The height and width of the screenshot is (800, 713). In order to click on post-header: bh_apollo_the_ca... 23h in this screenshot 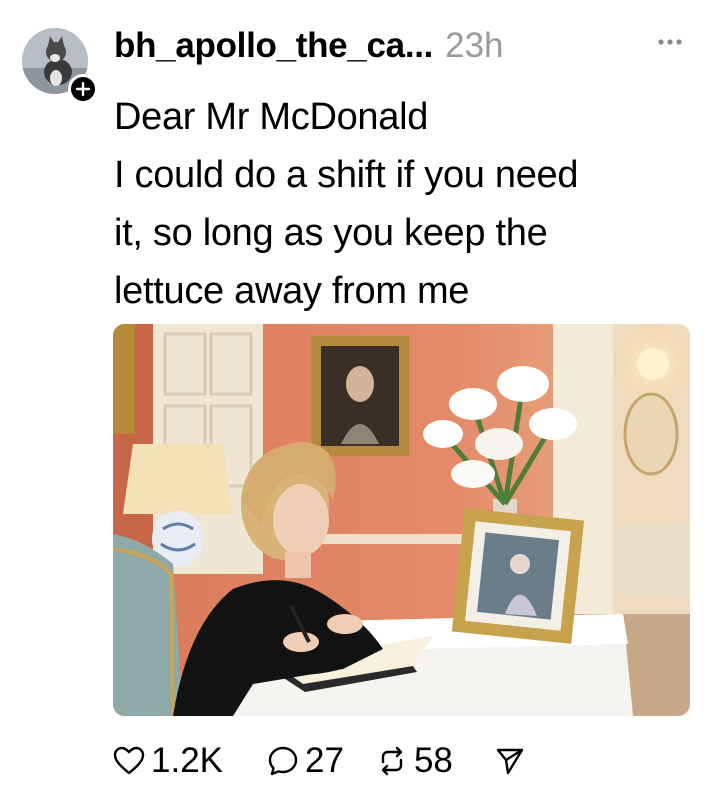, I will do `click(402, 50)`.